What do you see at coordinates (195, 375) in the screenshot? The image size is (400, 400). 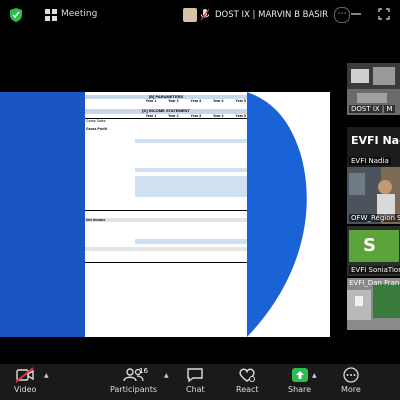 I see `chat-icon` at bounding box center [195, 375].